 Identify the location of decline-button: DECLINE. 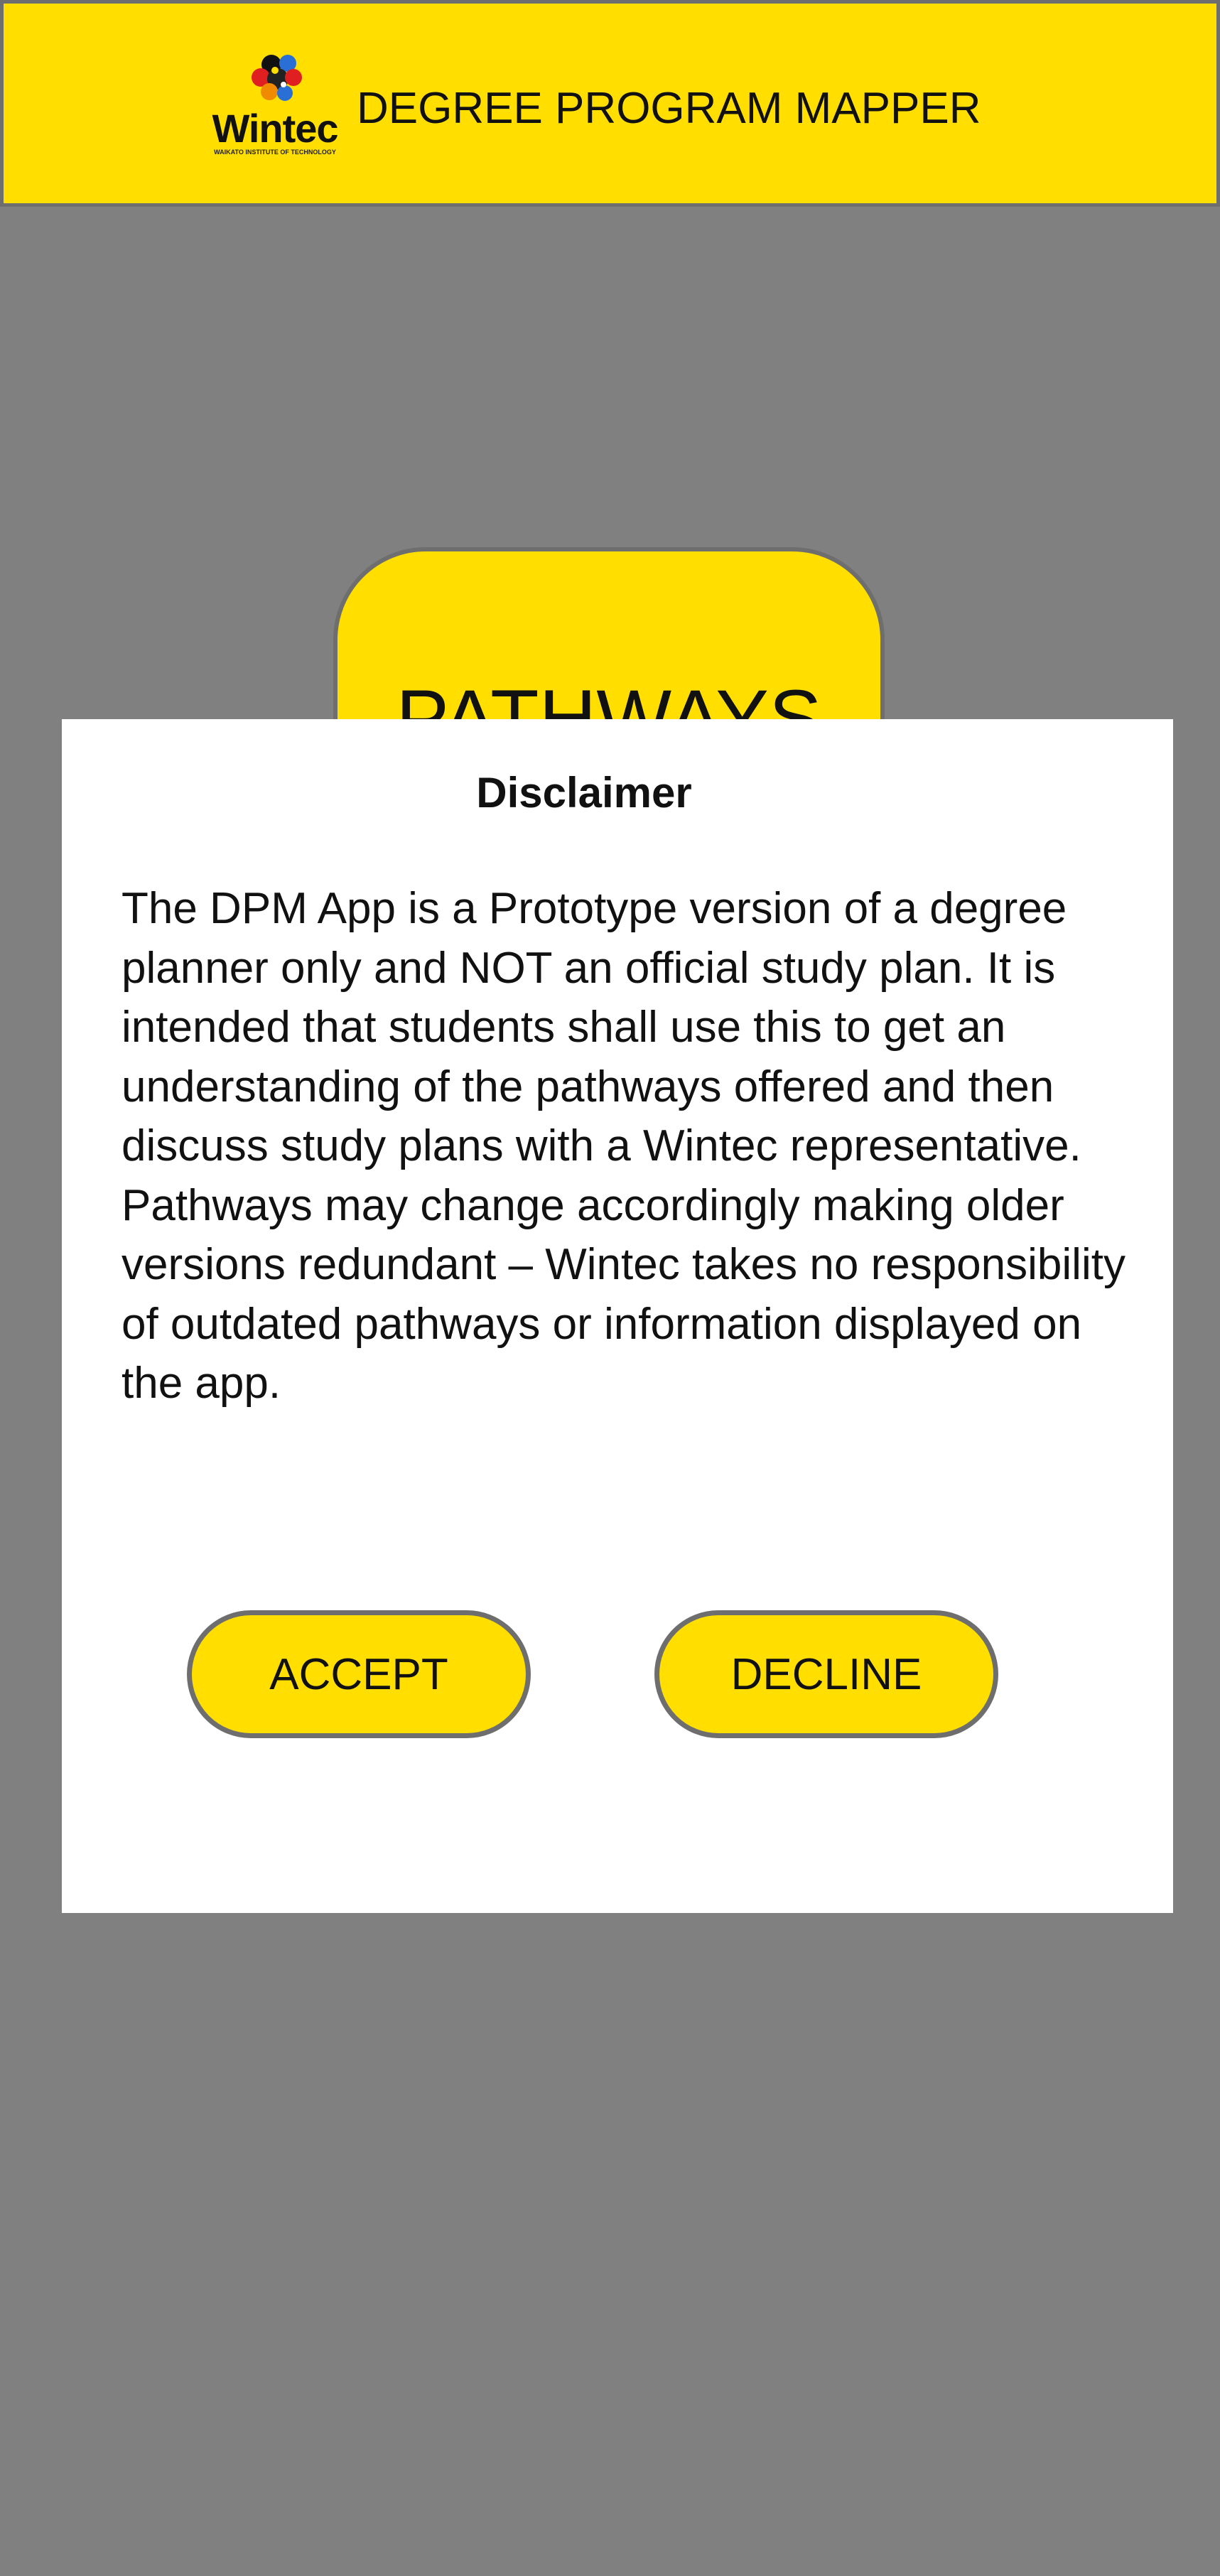
(826, 1674).